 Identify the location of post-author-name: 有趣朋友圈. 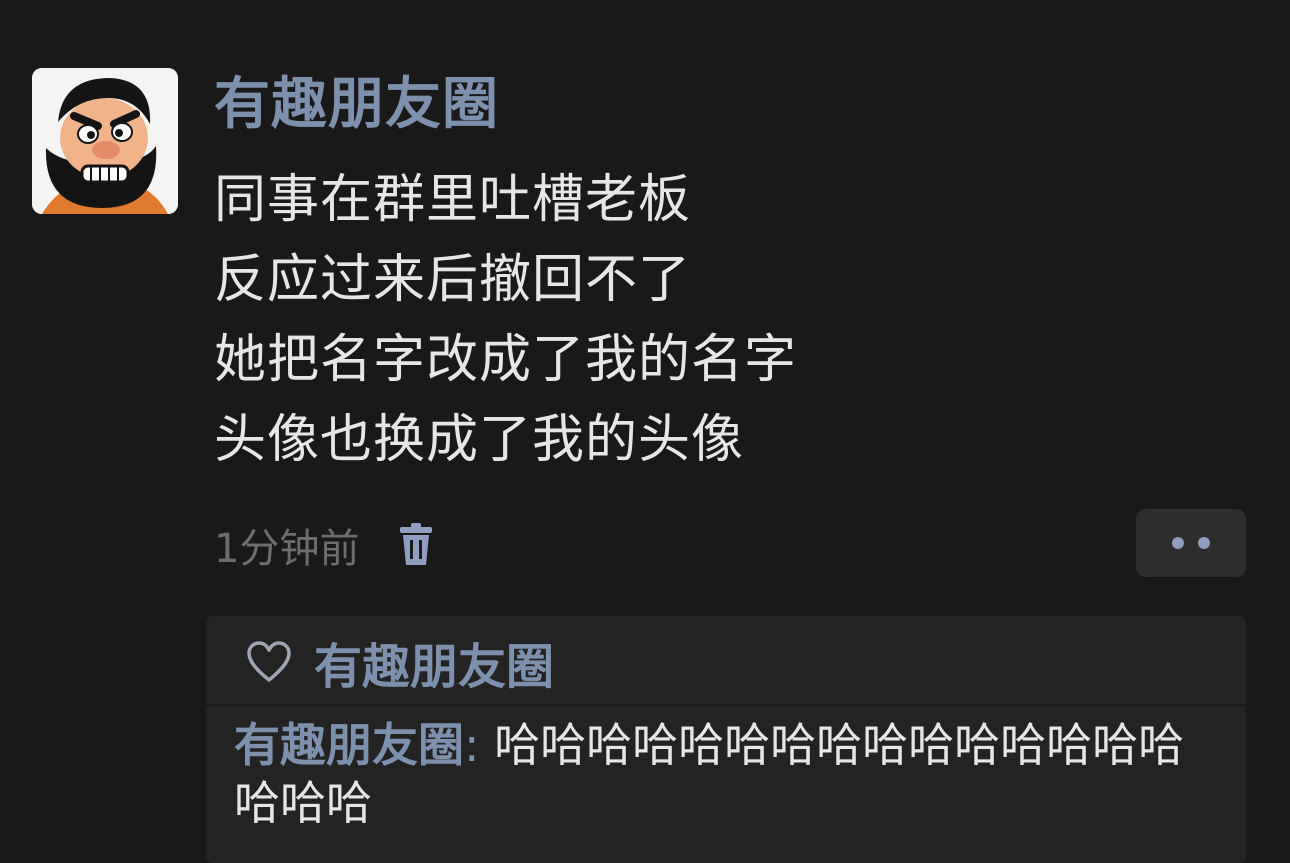
(356, 105).